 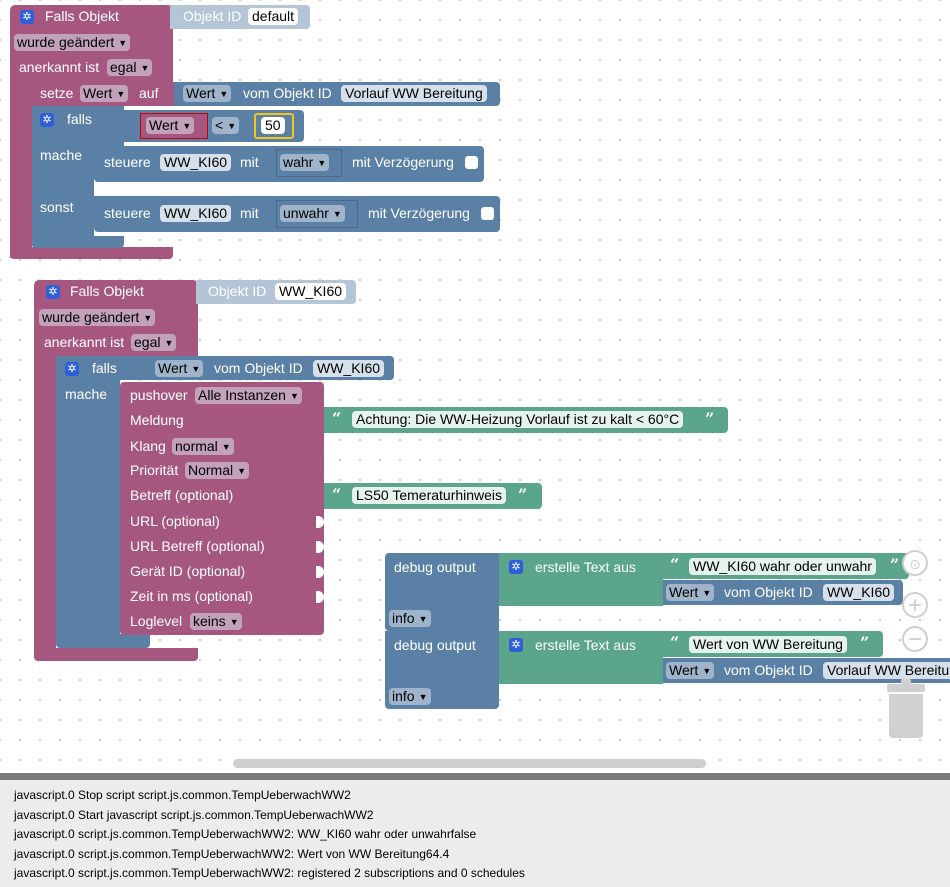 I want to click on if-settings-gear-icon: ✲, so click(x=47, y=120).